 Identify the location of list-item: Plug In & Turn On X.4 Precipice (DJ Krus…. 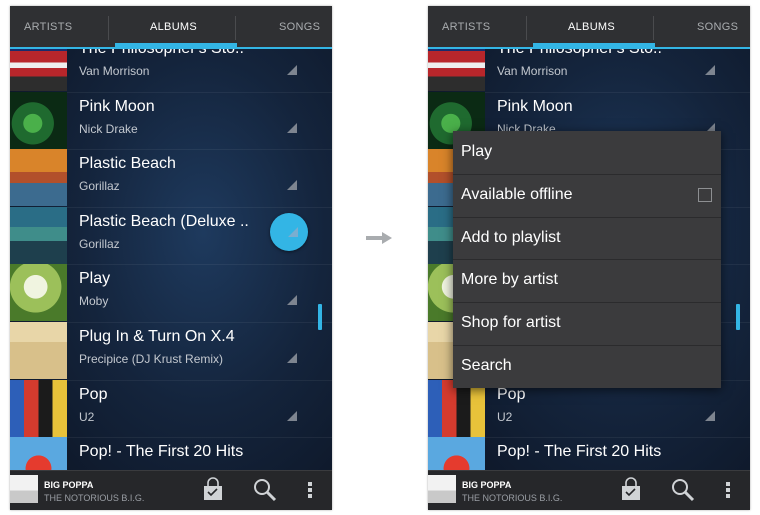
(171, 351).